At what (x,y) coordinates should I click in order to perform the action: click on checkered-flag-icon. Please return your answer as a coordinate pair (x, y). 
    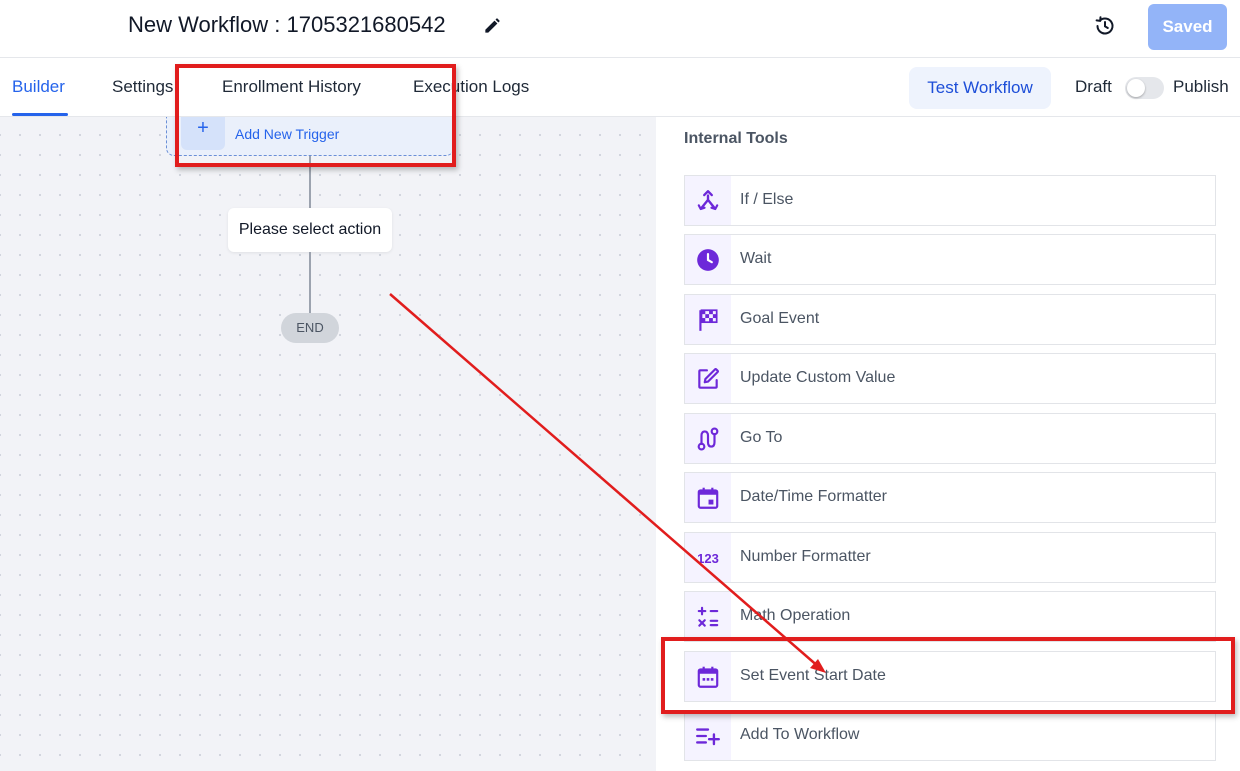
    Looking at the image, I should click on (708, 319).